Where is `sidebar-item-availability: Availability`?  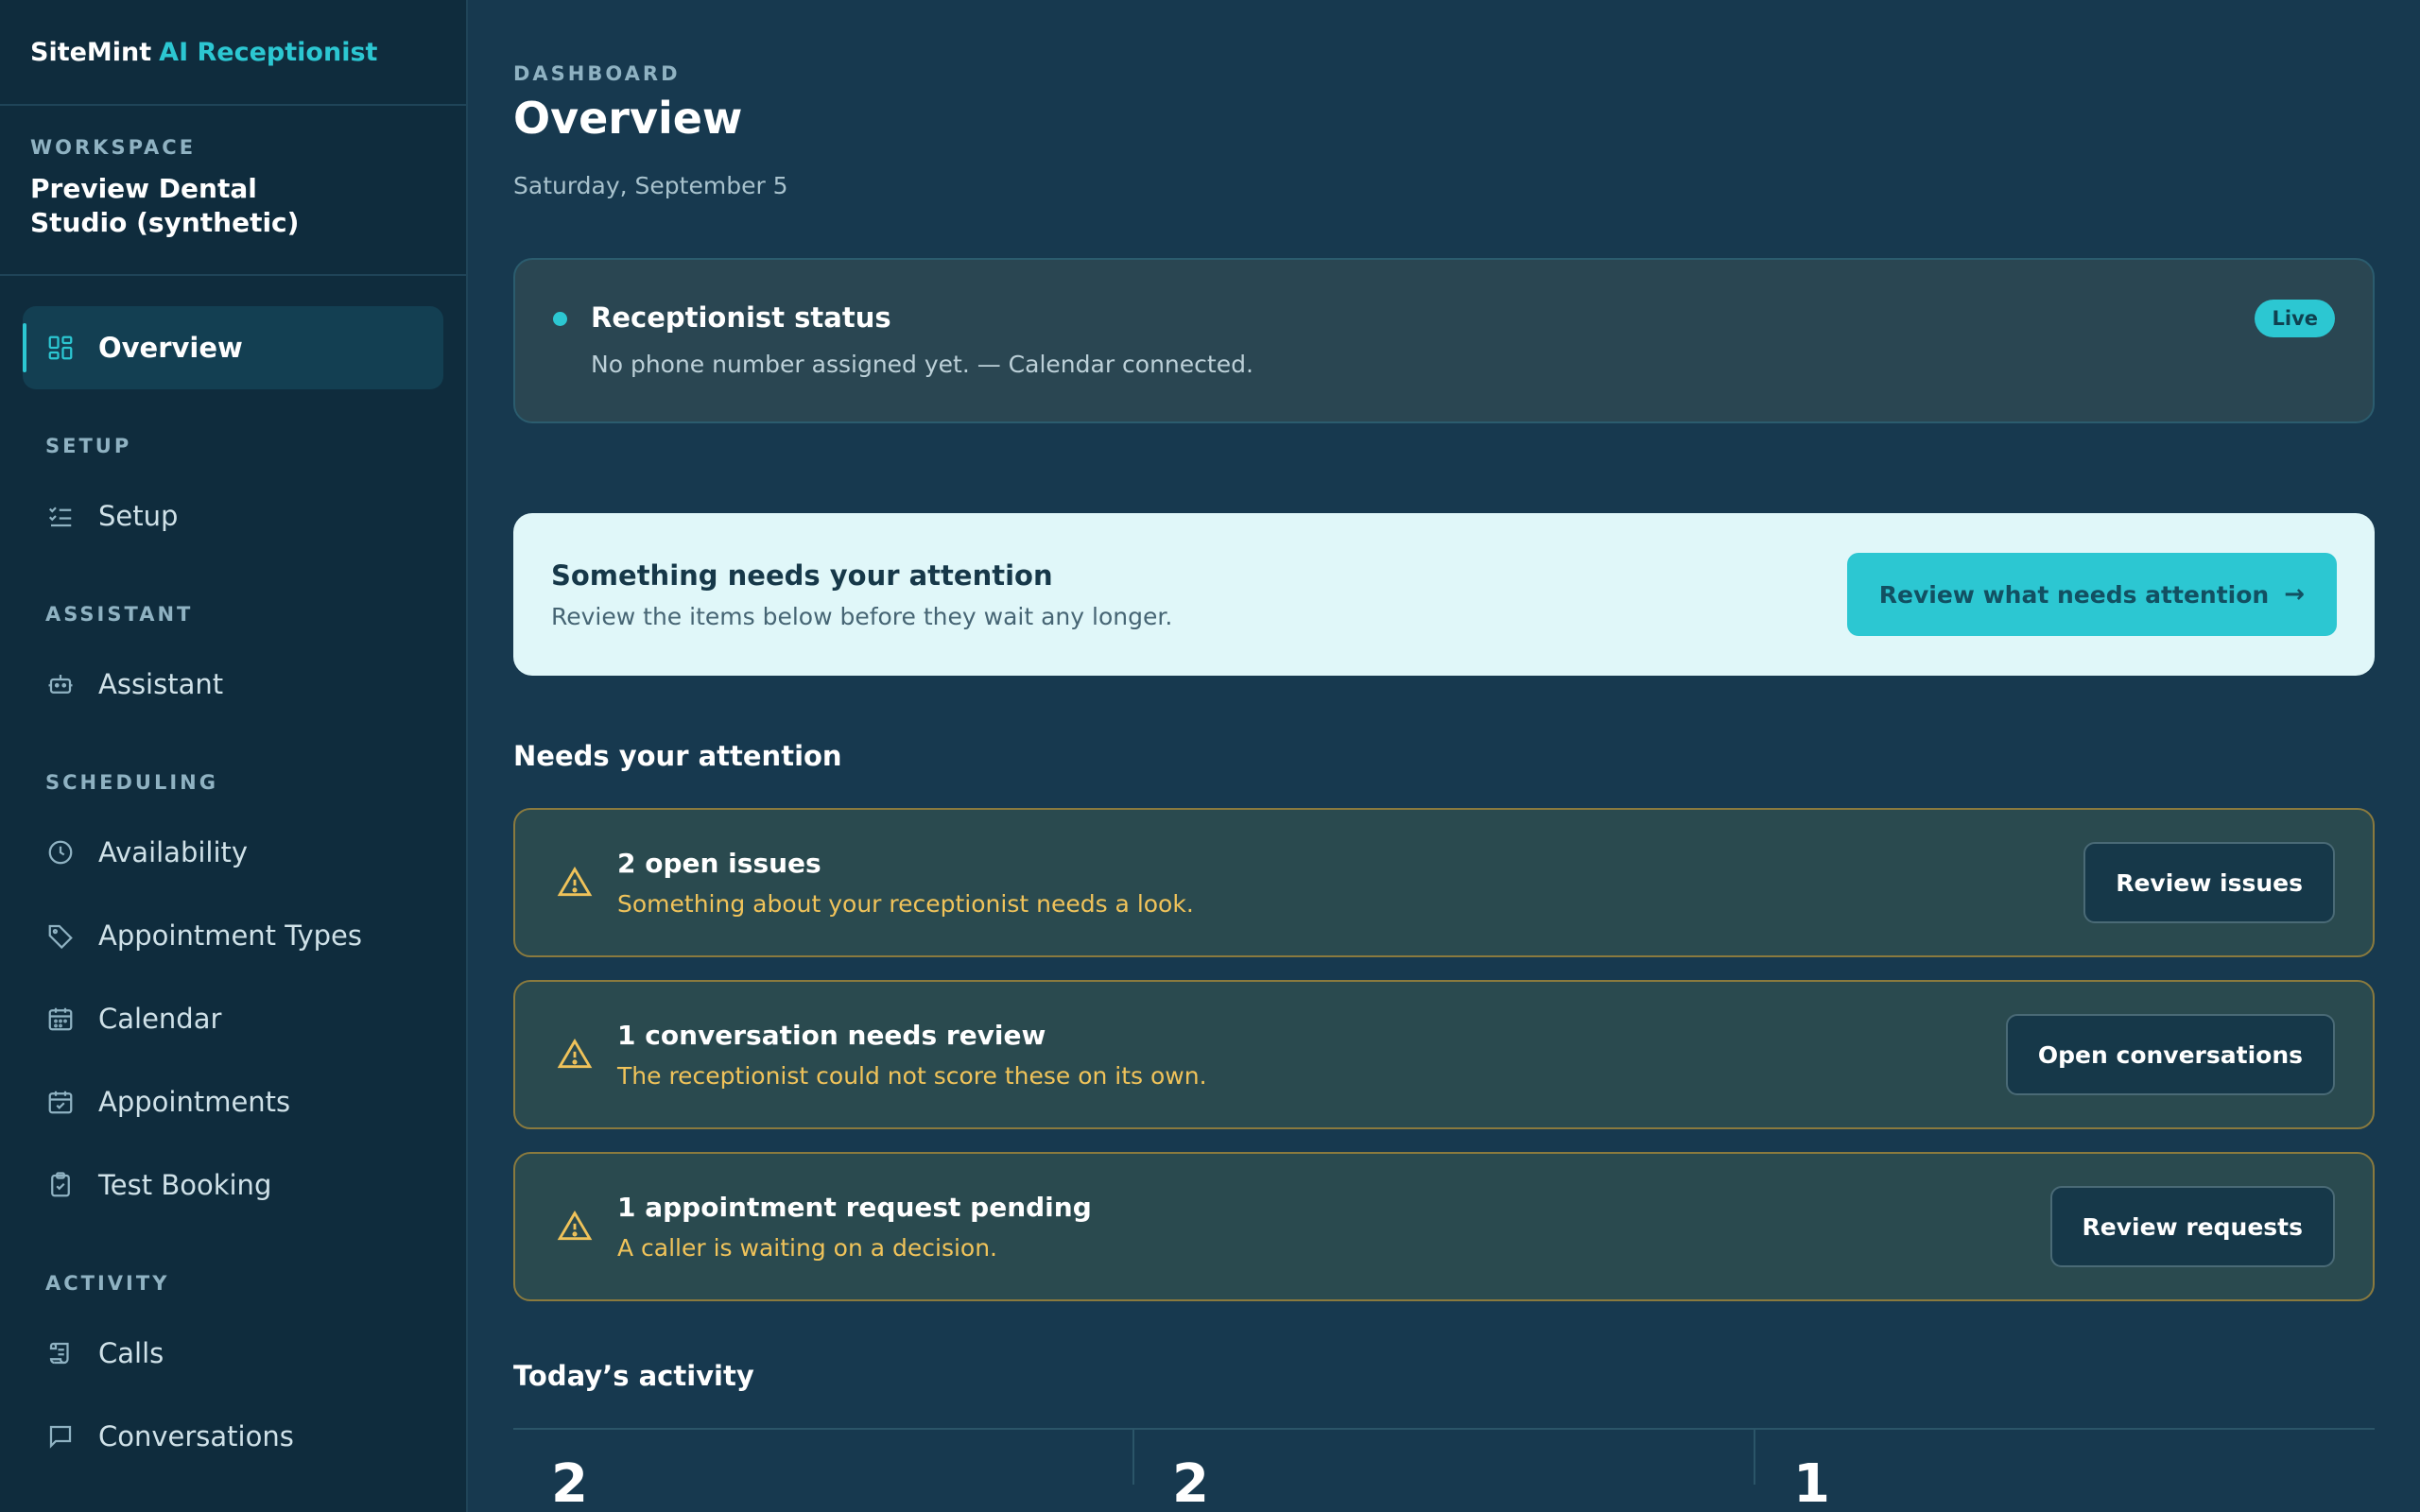 sidebar-item-availability: Availability is located at coordinates (233, 852).